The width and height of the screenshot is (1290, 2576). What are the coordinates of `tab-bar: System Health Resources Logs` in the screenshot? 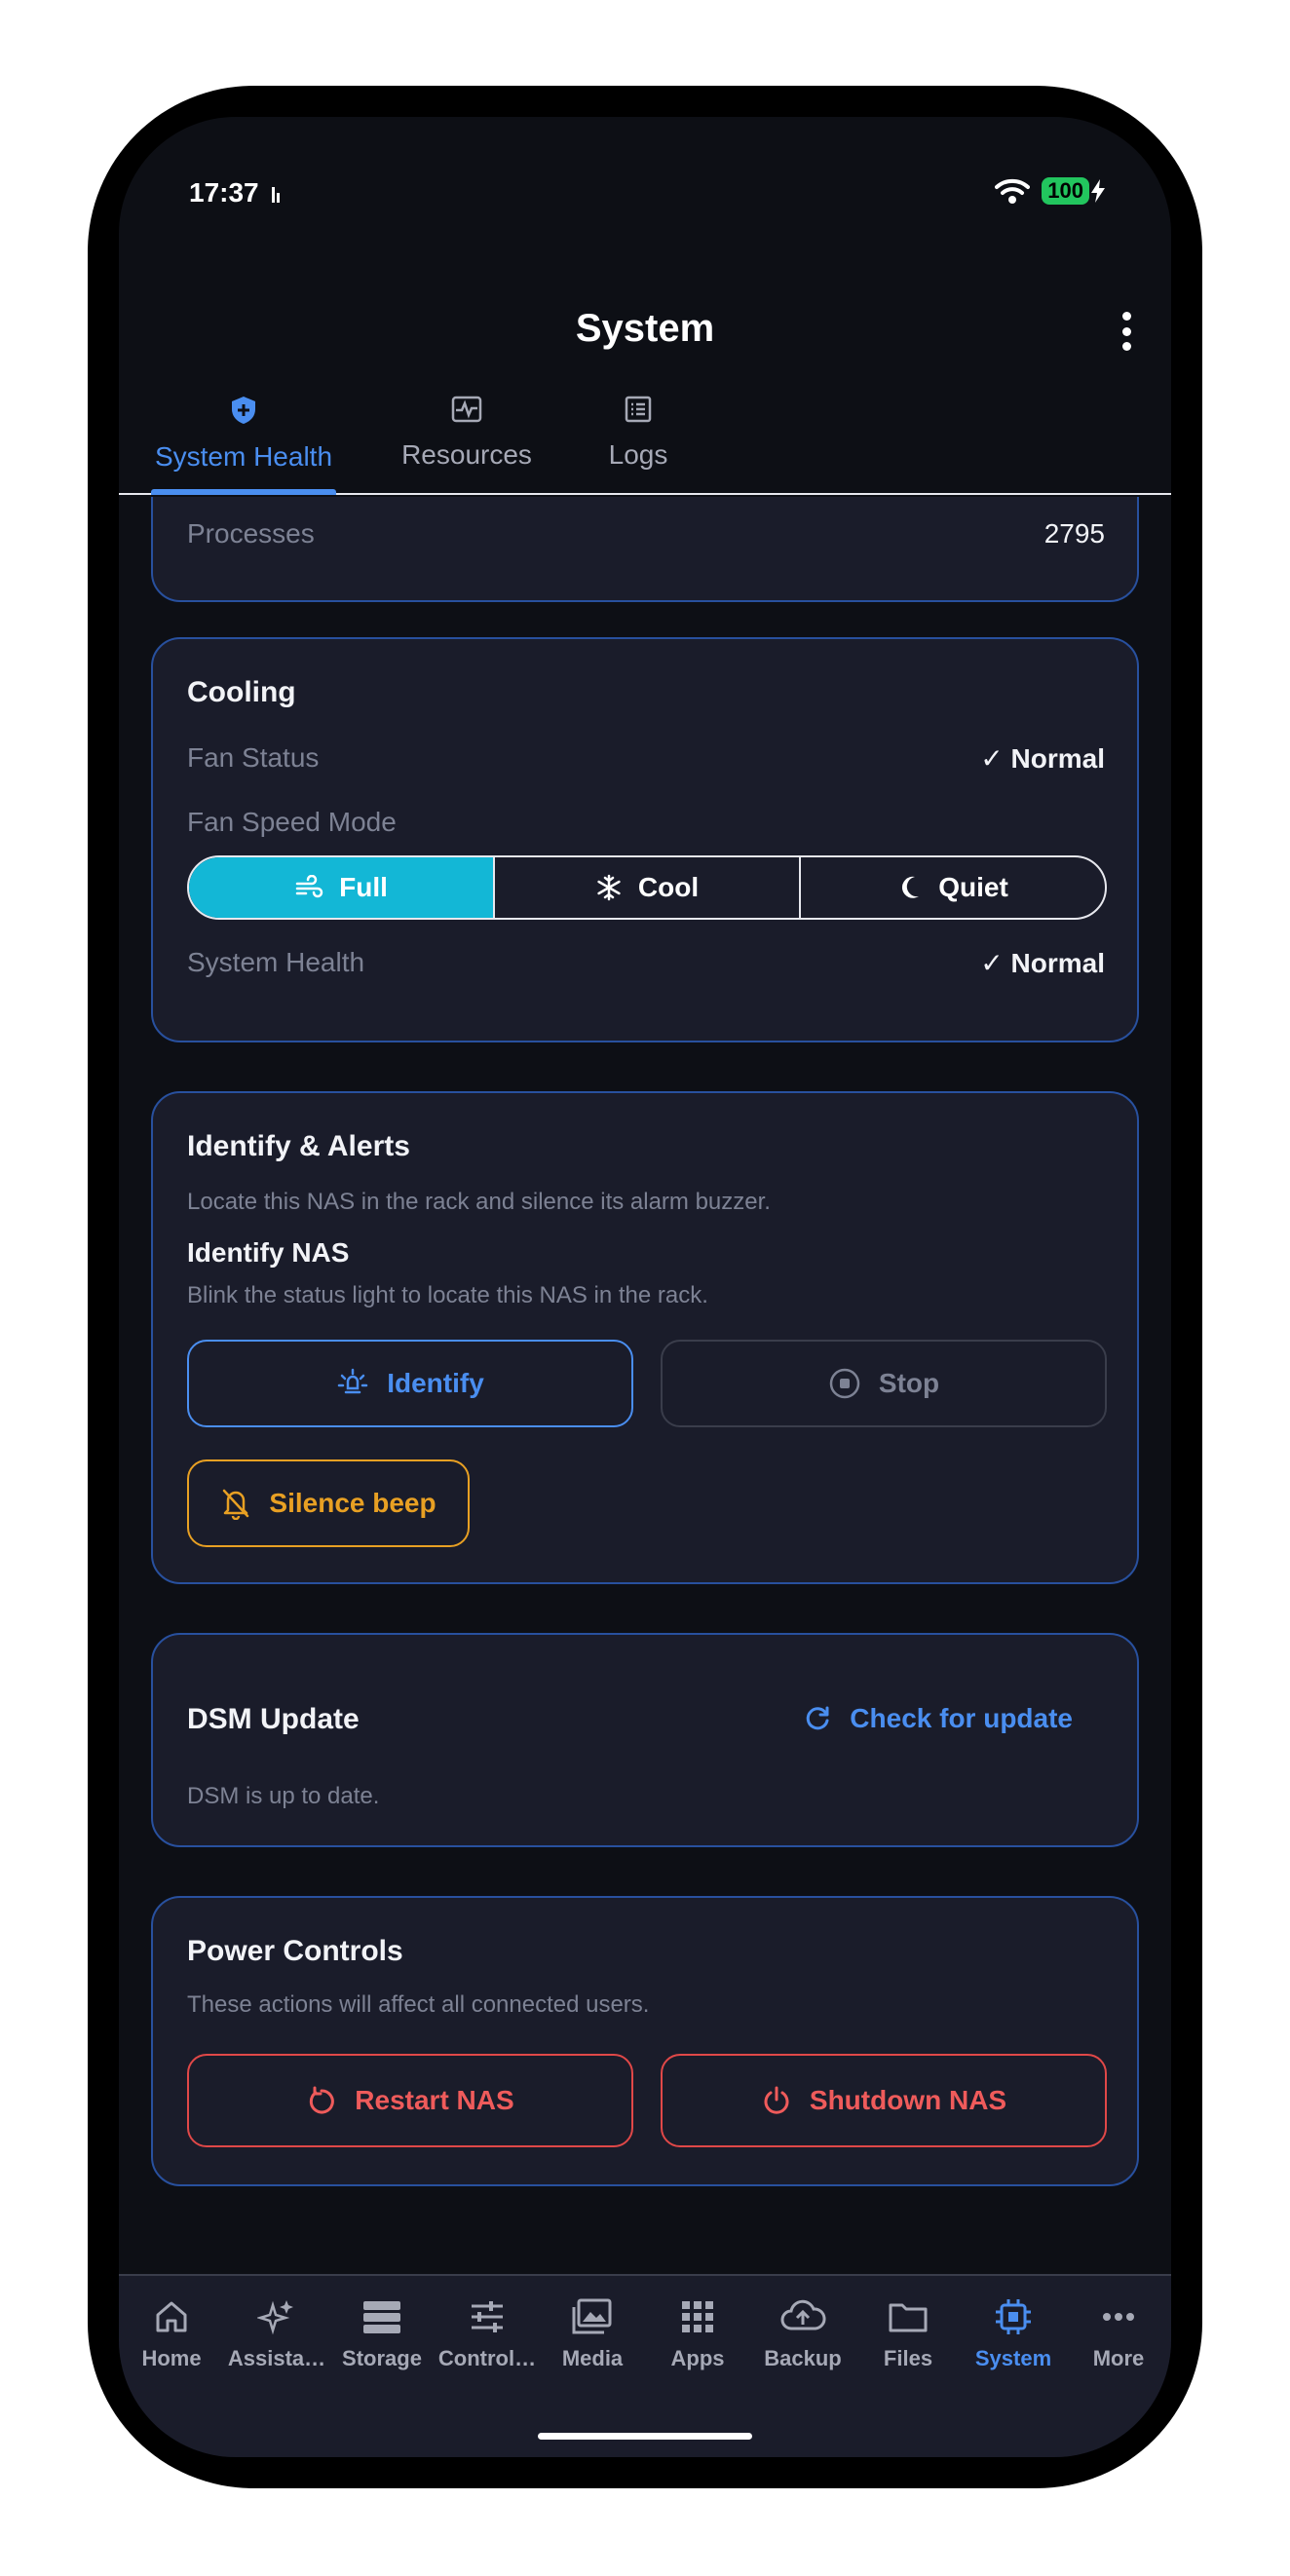 It's located at (645, 445).